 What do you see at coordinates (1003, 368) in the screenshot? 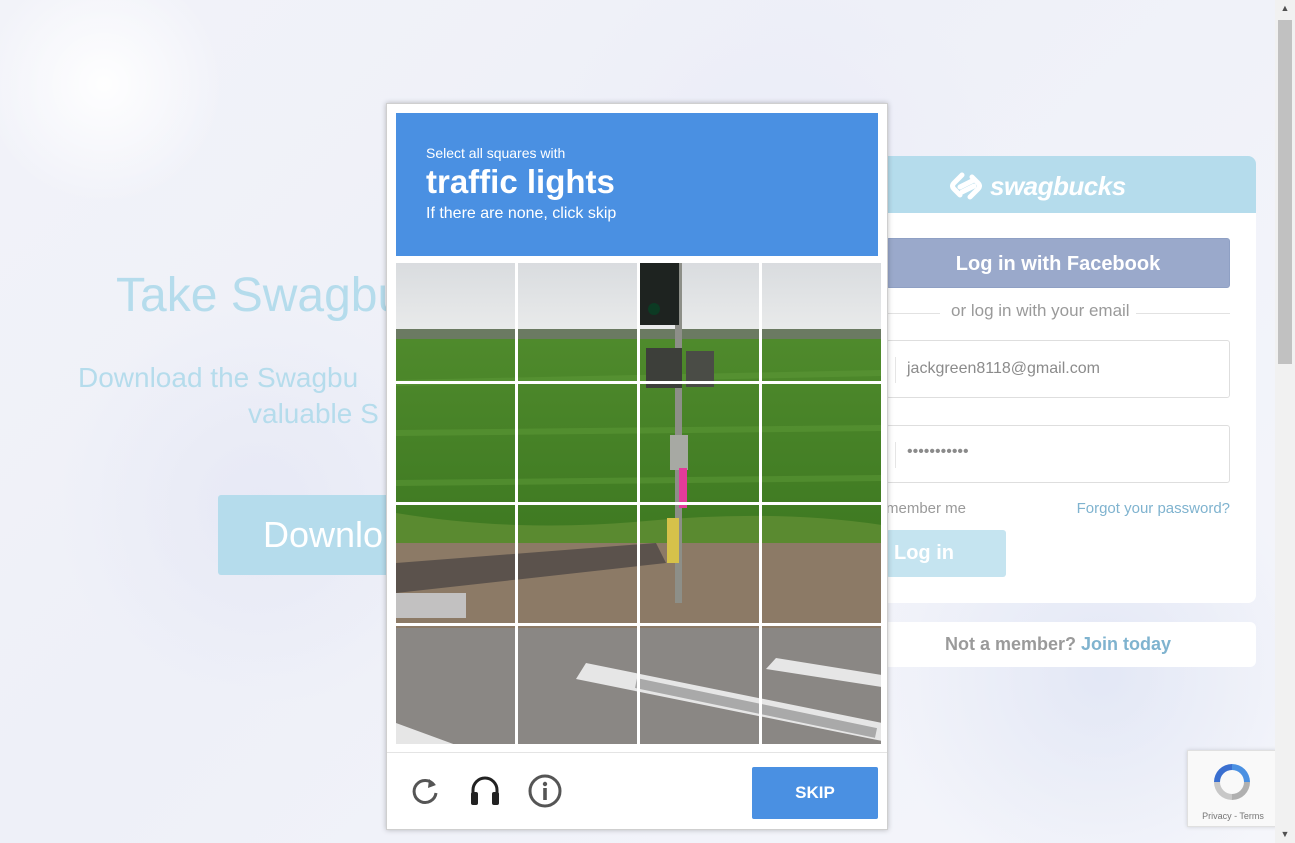
I see `email-value: jackgreen8118@gmail.com` at bounding box center [1003, 368].